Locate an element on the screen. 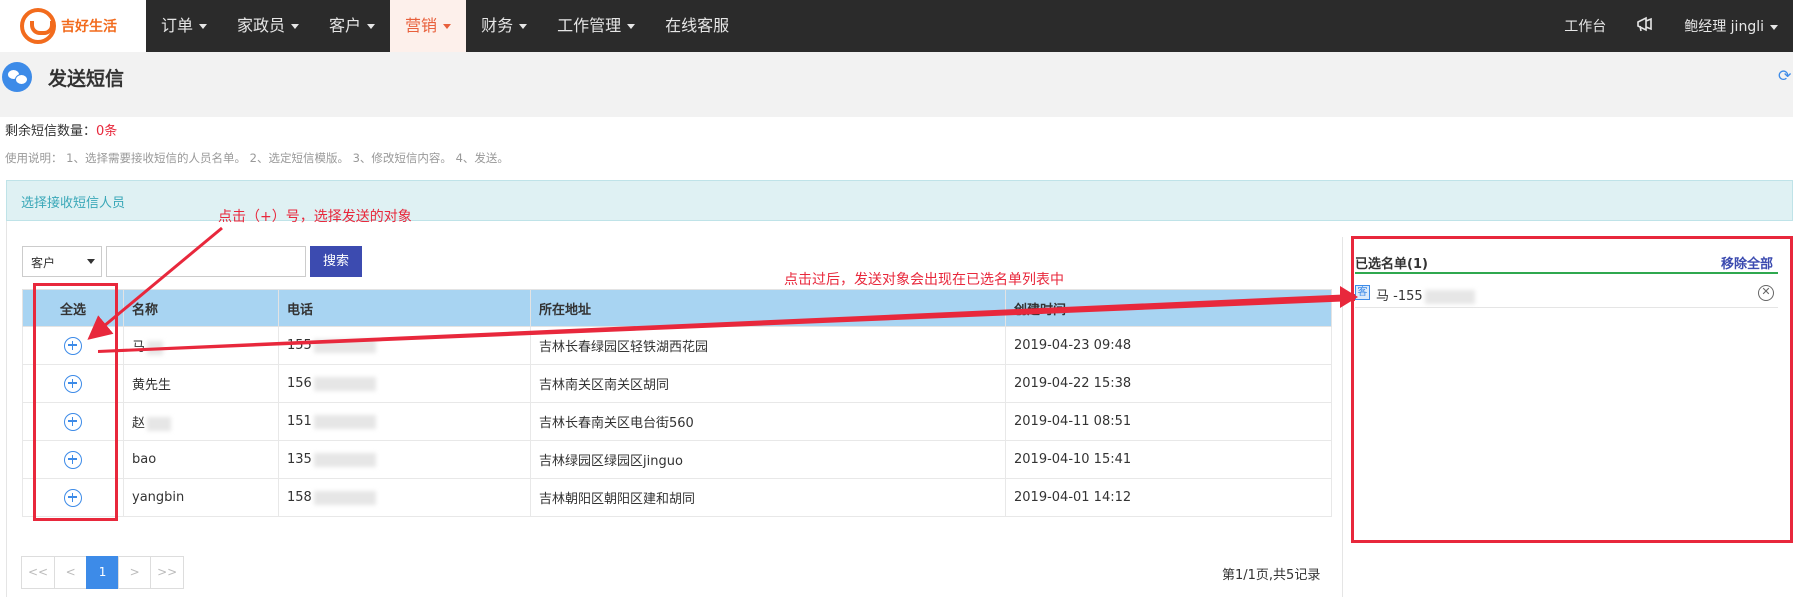 Image resolution: width=1793 pixels, height=597 pixels. arrow-to-add-icon is located at coordinates (155, 283).